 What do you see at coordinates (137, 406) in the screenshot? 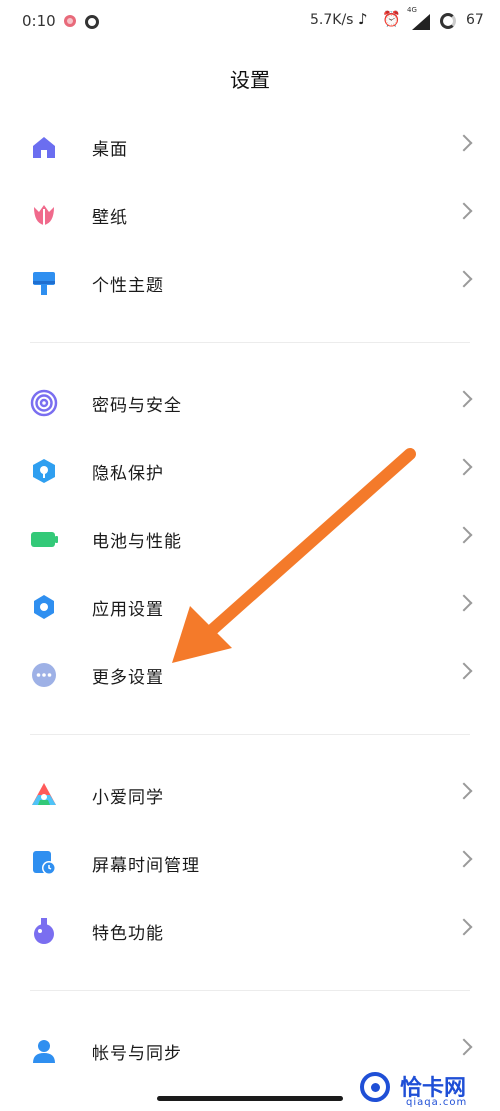
I see `setting-item-label: 密码与安全` at bounding box center [137, 406].